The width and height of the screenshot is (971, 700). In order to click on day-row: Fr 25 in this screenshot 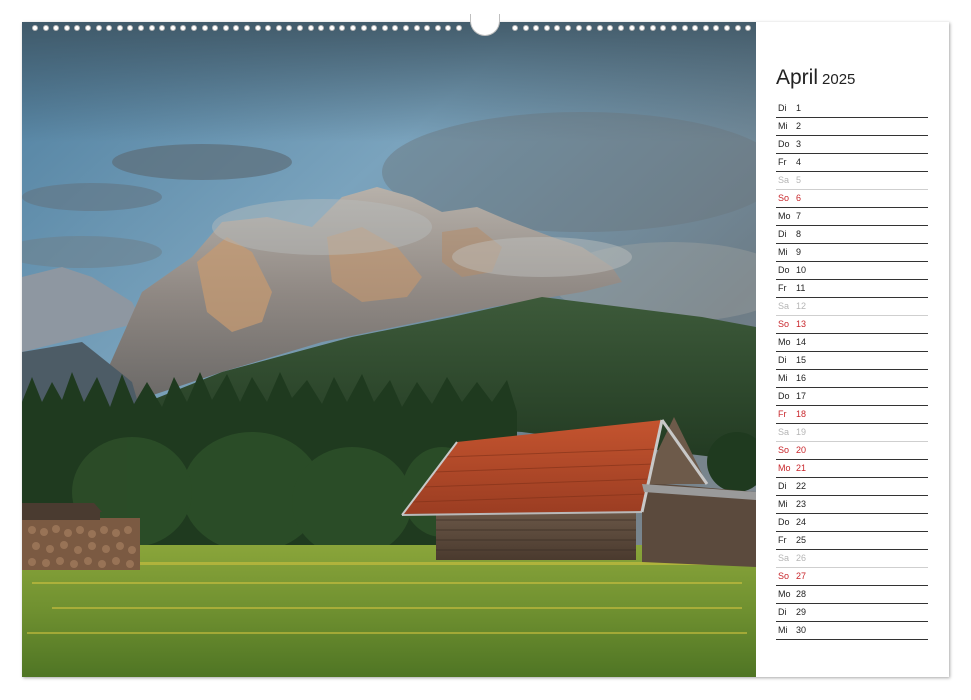, I will do `click(852, 541)`.